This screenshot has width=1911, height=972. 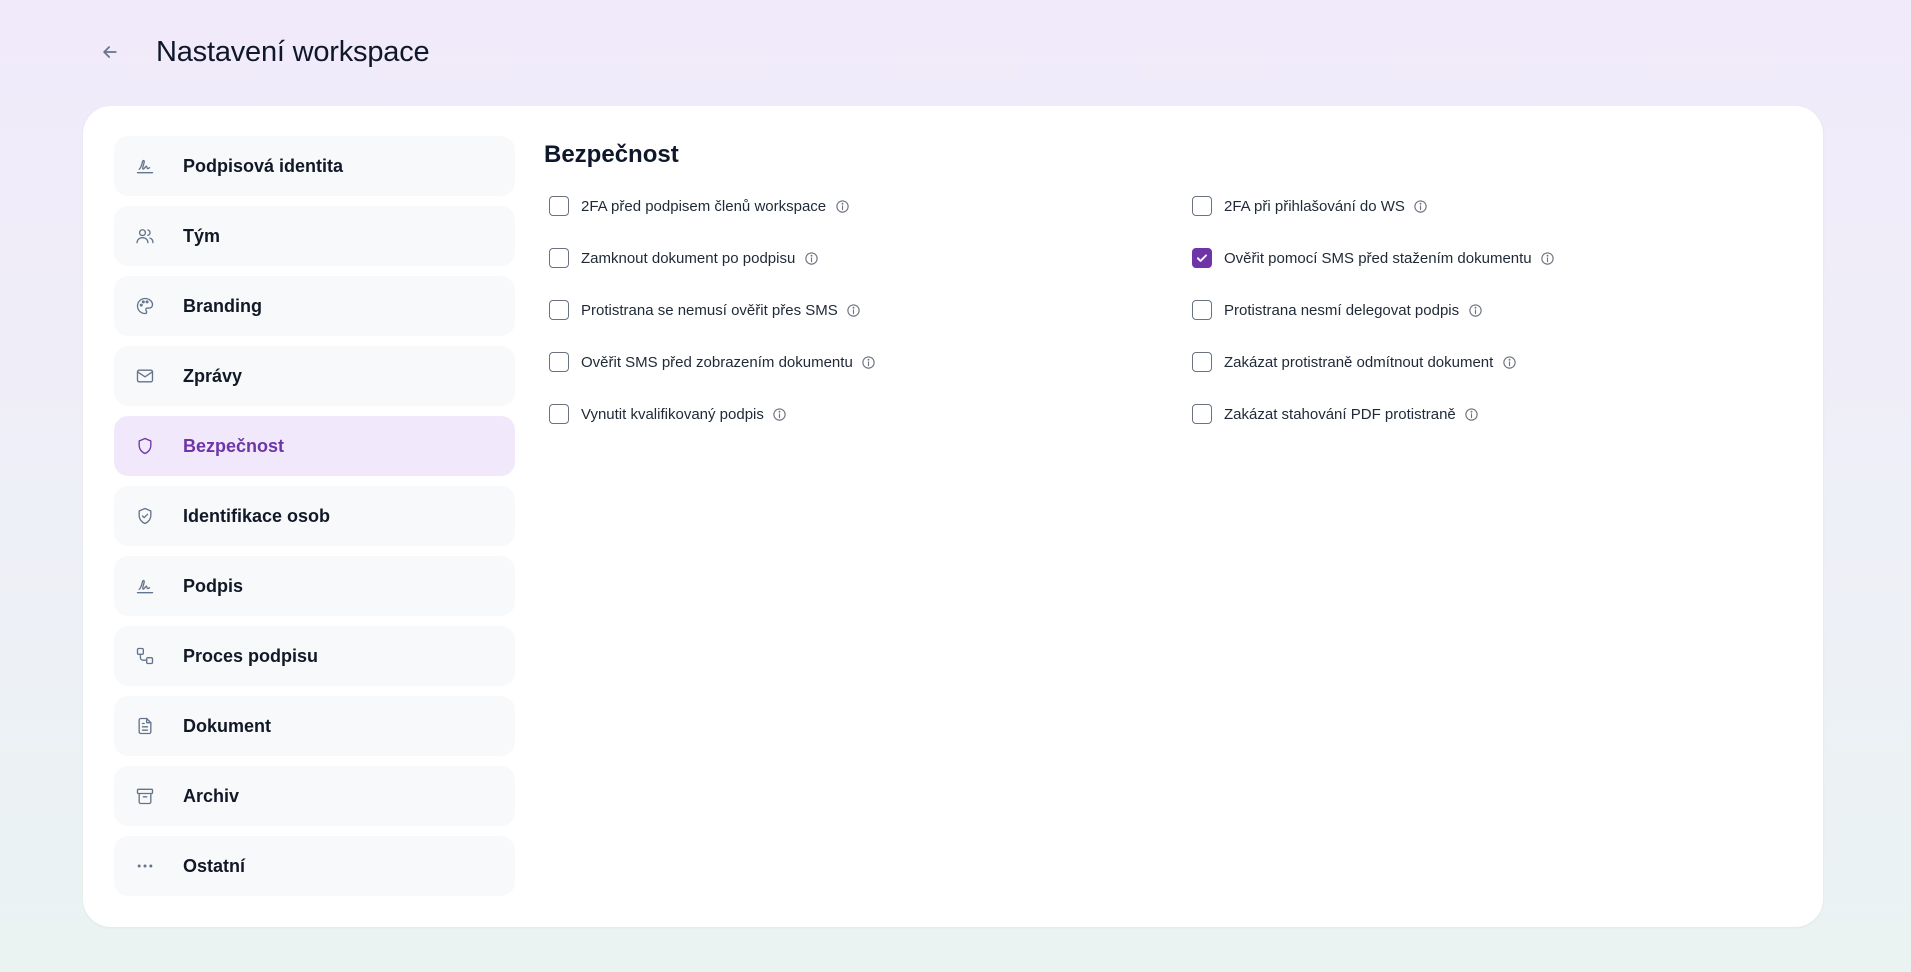 What do you see at coordinates (703, 206) in the screenshot?
I see `option-label: 2FA před podpisem členů workspace` at bounding box center [703, 206].